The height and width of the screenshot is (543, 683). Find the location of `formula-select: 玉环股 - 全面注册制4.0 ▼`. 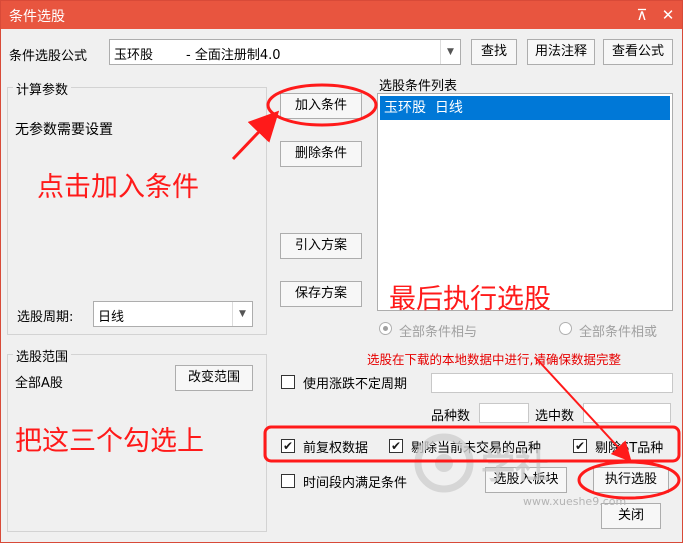

formula-select: 玉环股 - 全面注册制4.0 ▼ is located at coordinates (285, 52).